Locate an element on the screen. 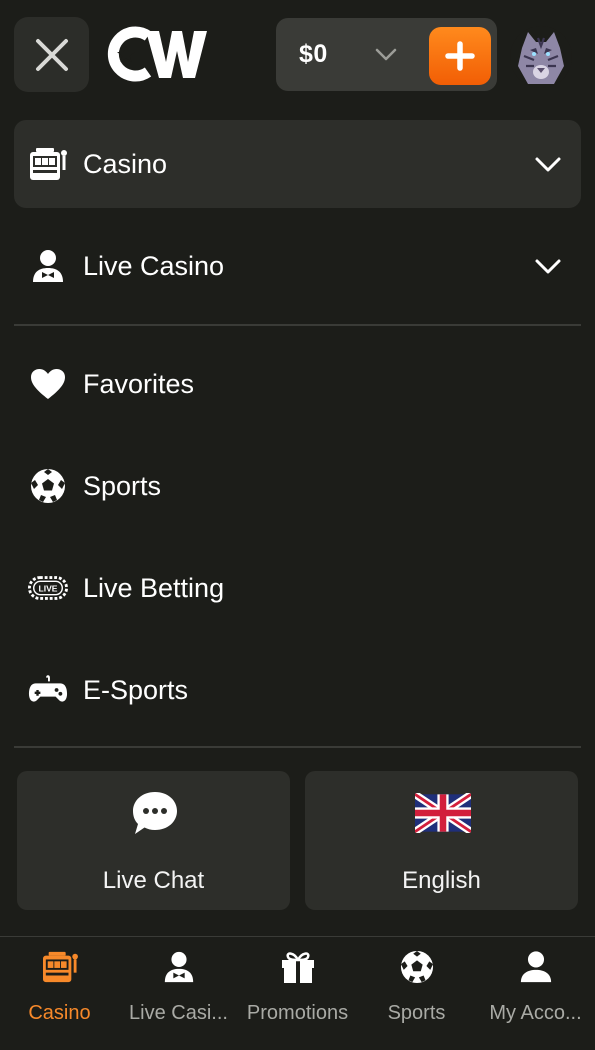  live-badge-icon: LIVE is located at coordinates (48, 588).